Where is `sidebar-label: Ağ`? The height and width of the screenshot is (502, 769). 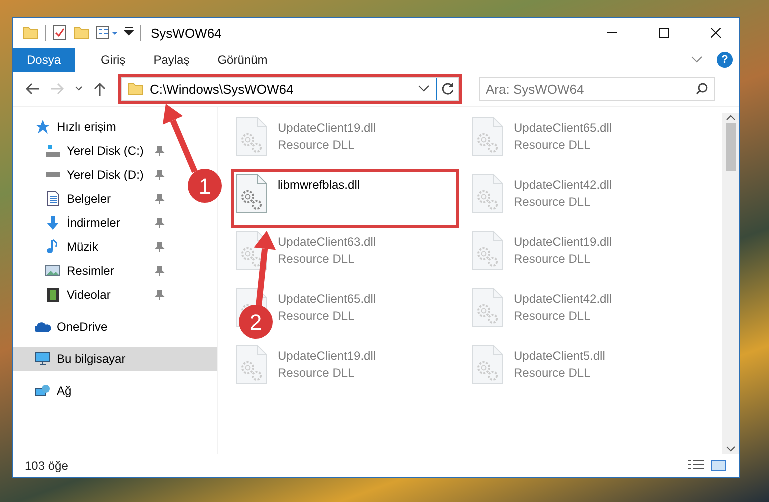 sidebar-label: Ağ is located at coordinates (65, 391).